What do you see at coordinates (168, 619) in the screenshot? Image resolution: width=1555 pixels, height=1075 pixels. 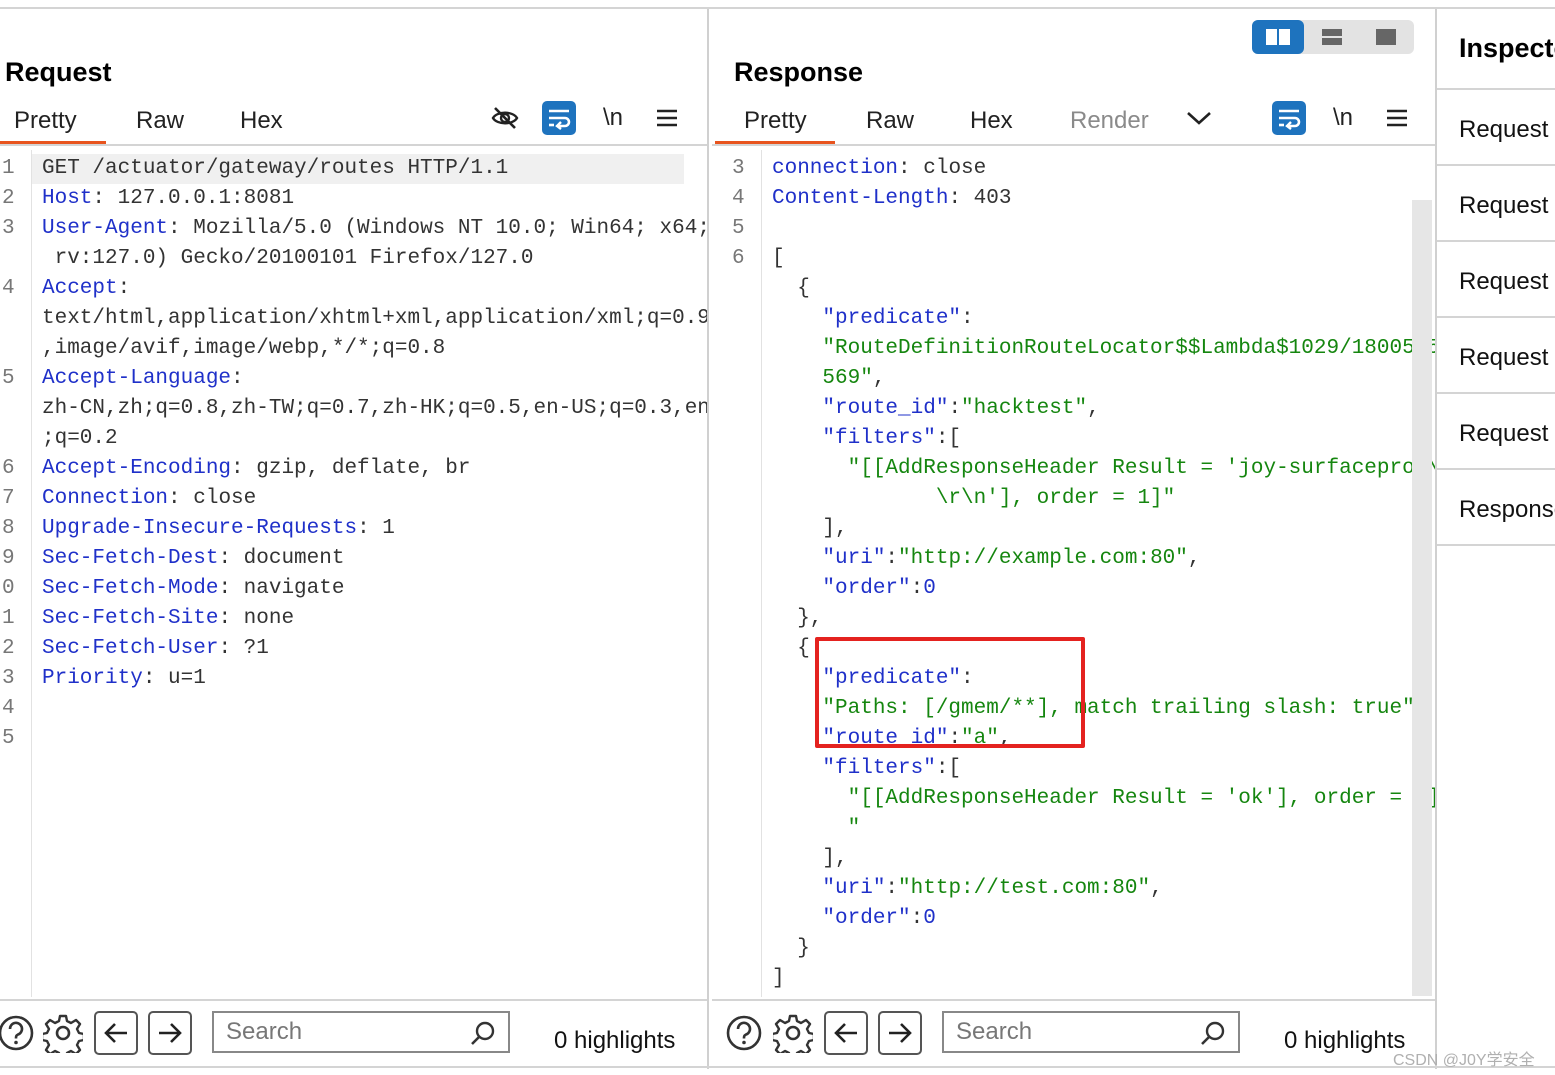 I see `code-line: Sec-Fetch-Site: none` at bounding box center [168, 619].